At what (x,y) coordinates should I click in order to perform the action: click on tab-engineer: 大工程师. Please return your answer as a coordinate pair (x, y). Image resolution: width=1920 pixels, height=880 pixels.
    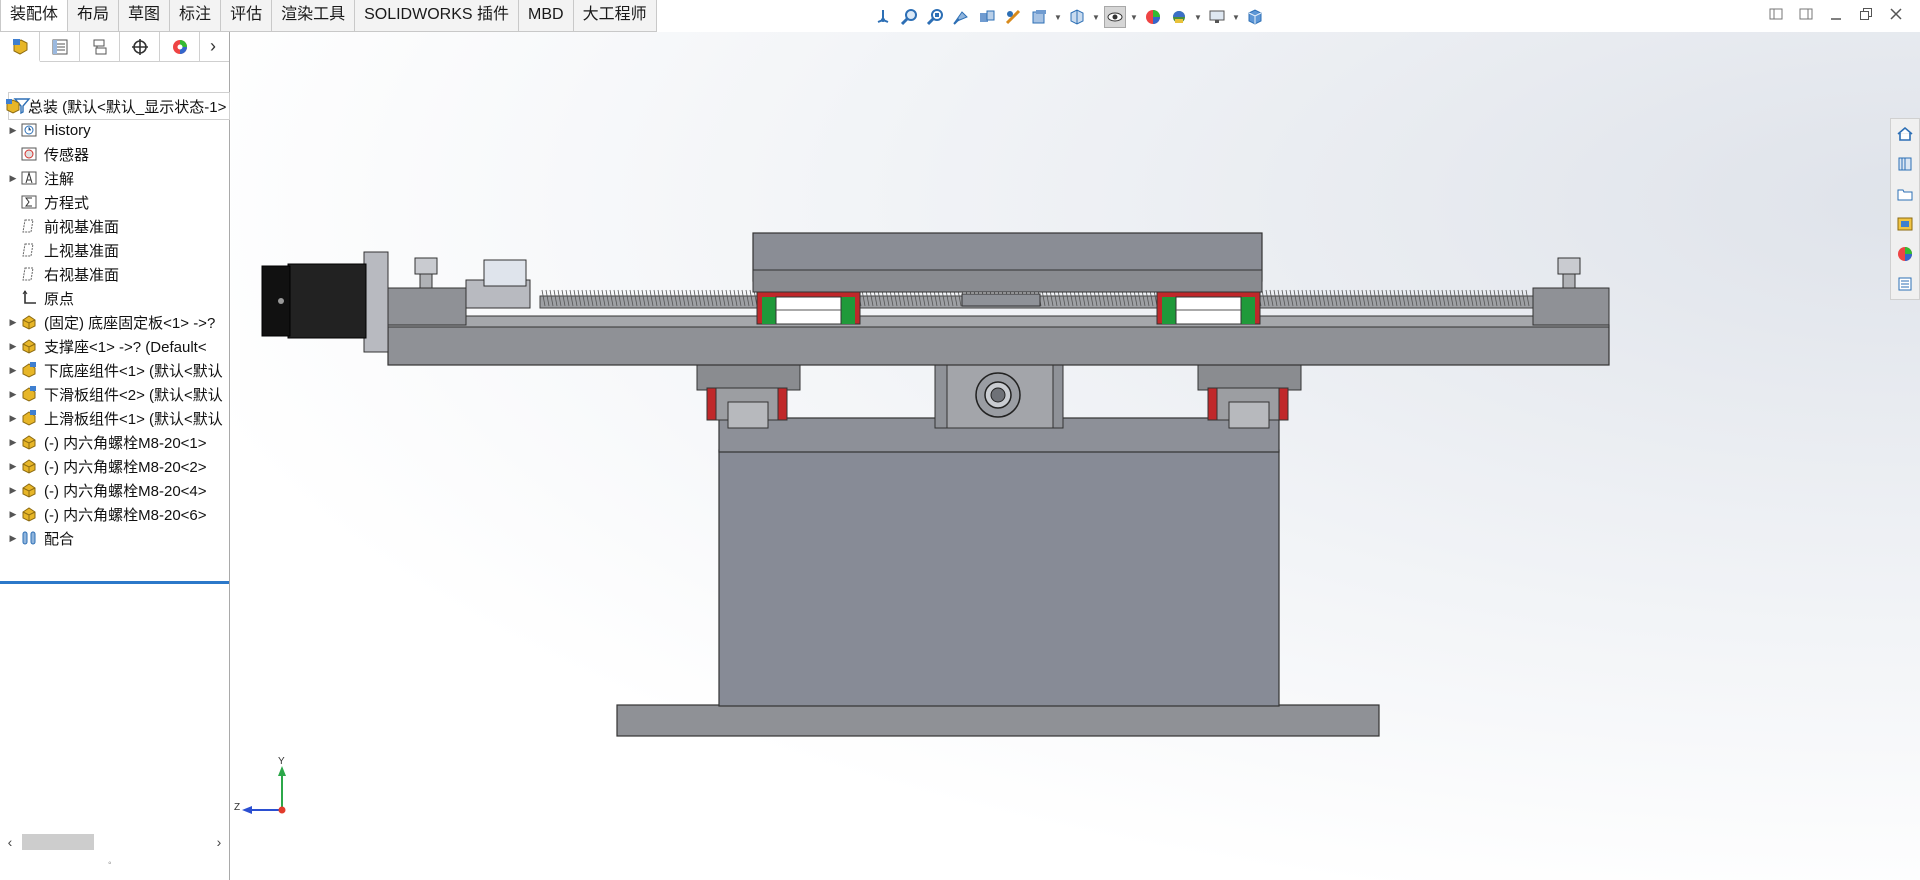
    Looking at the image, I should click on (615, 15).